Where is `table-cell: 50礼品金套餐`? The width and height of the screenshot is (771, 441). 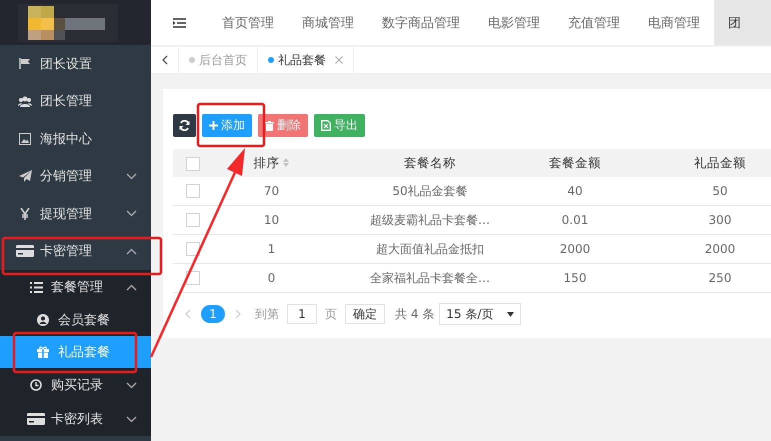
table-cell: 50礼品金套餐 is located at coordinates (430, 191).